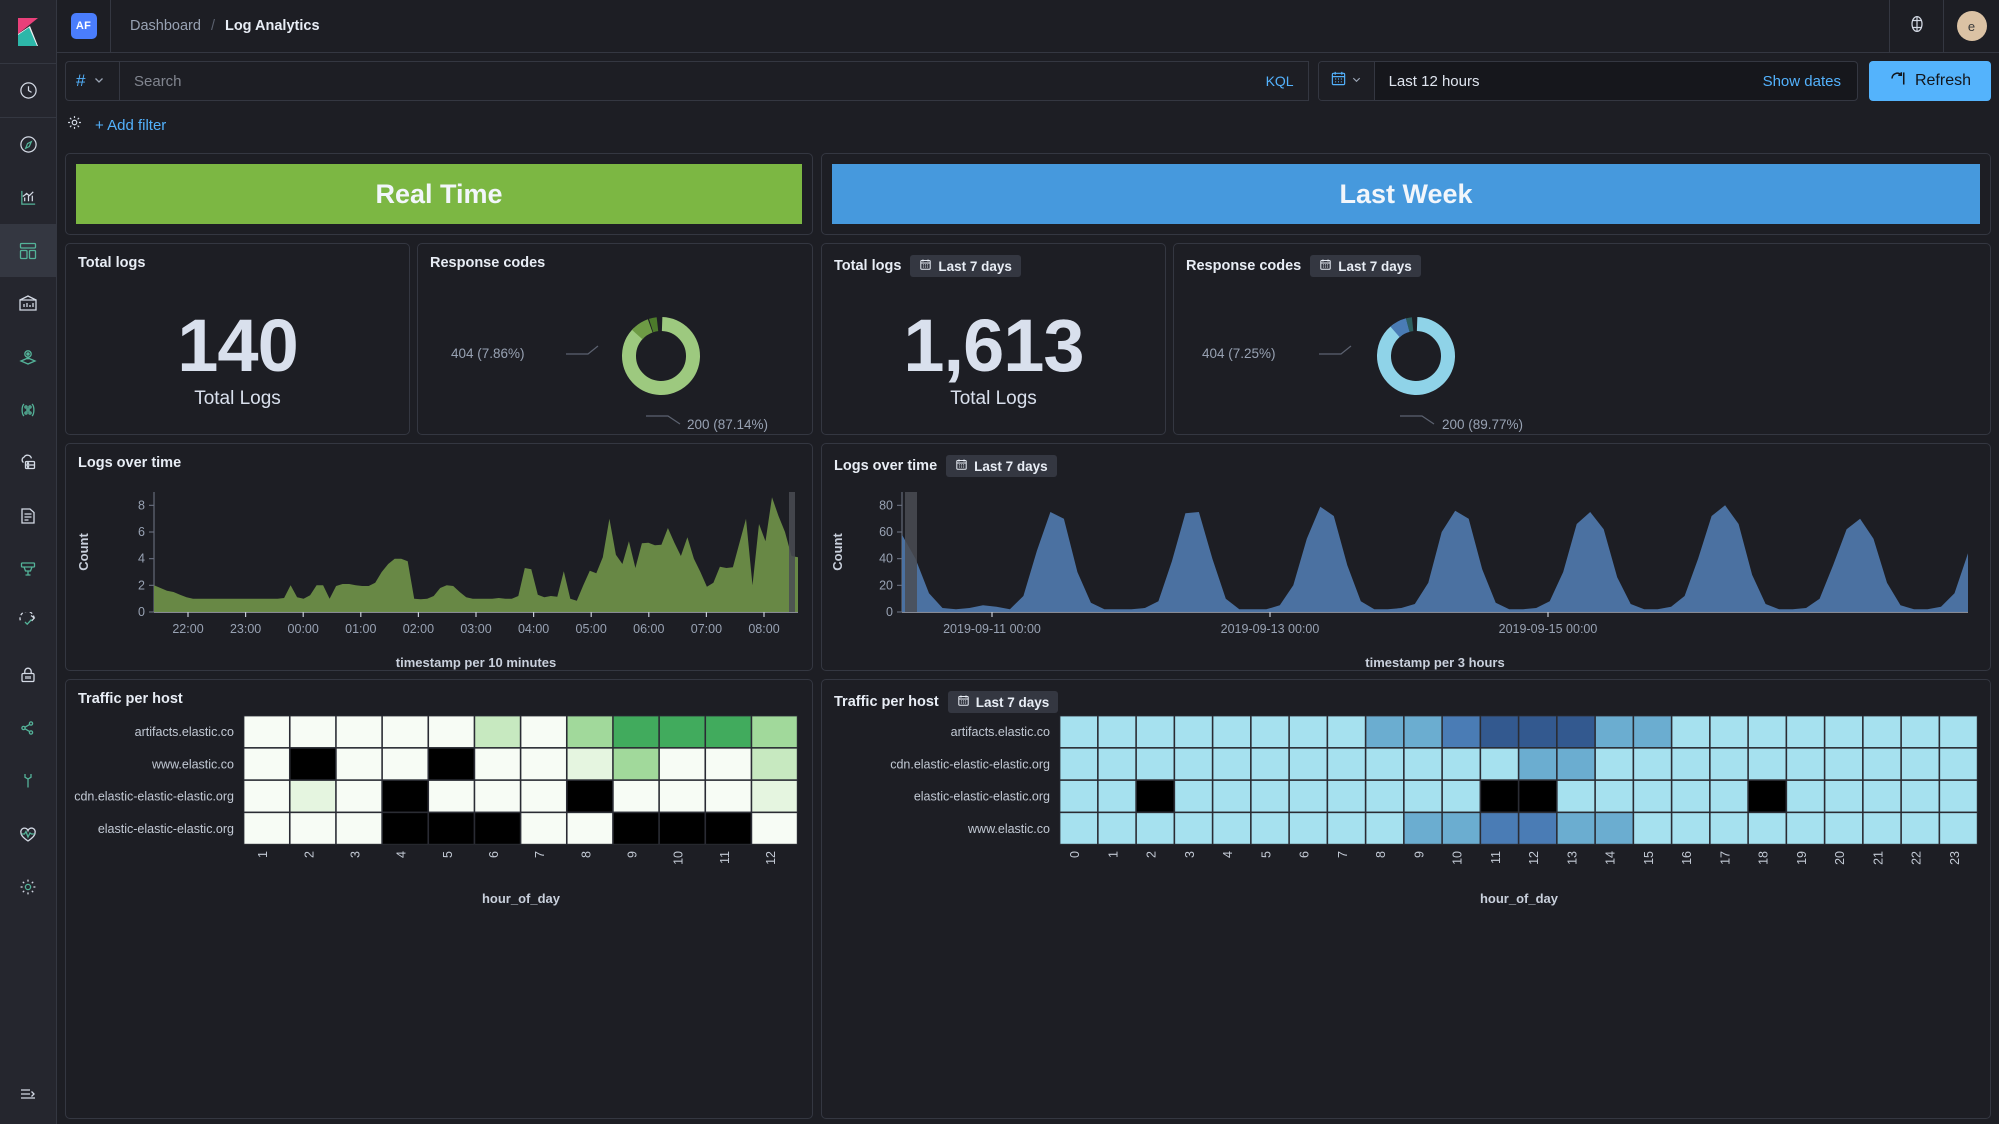 Image resolution: width=1999 pixels, height=1124 pixels. Describe the element at coordinates (1270, 629) in the screenshot. I see `svg-text: 2019-09-13 00:00` at that location.